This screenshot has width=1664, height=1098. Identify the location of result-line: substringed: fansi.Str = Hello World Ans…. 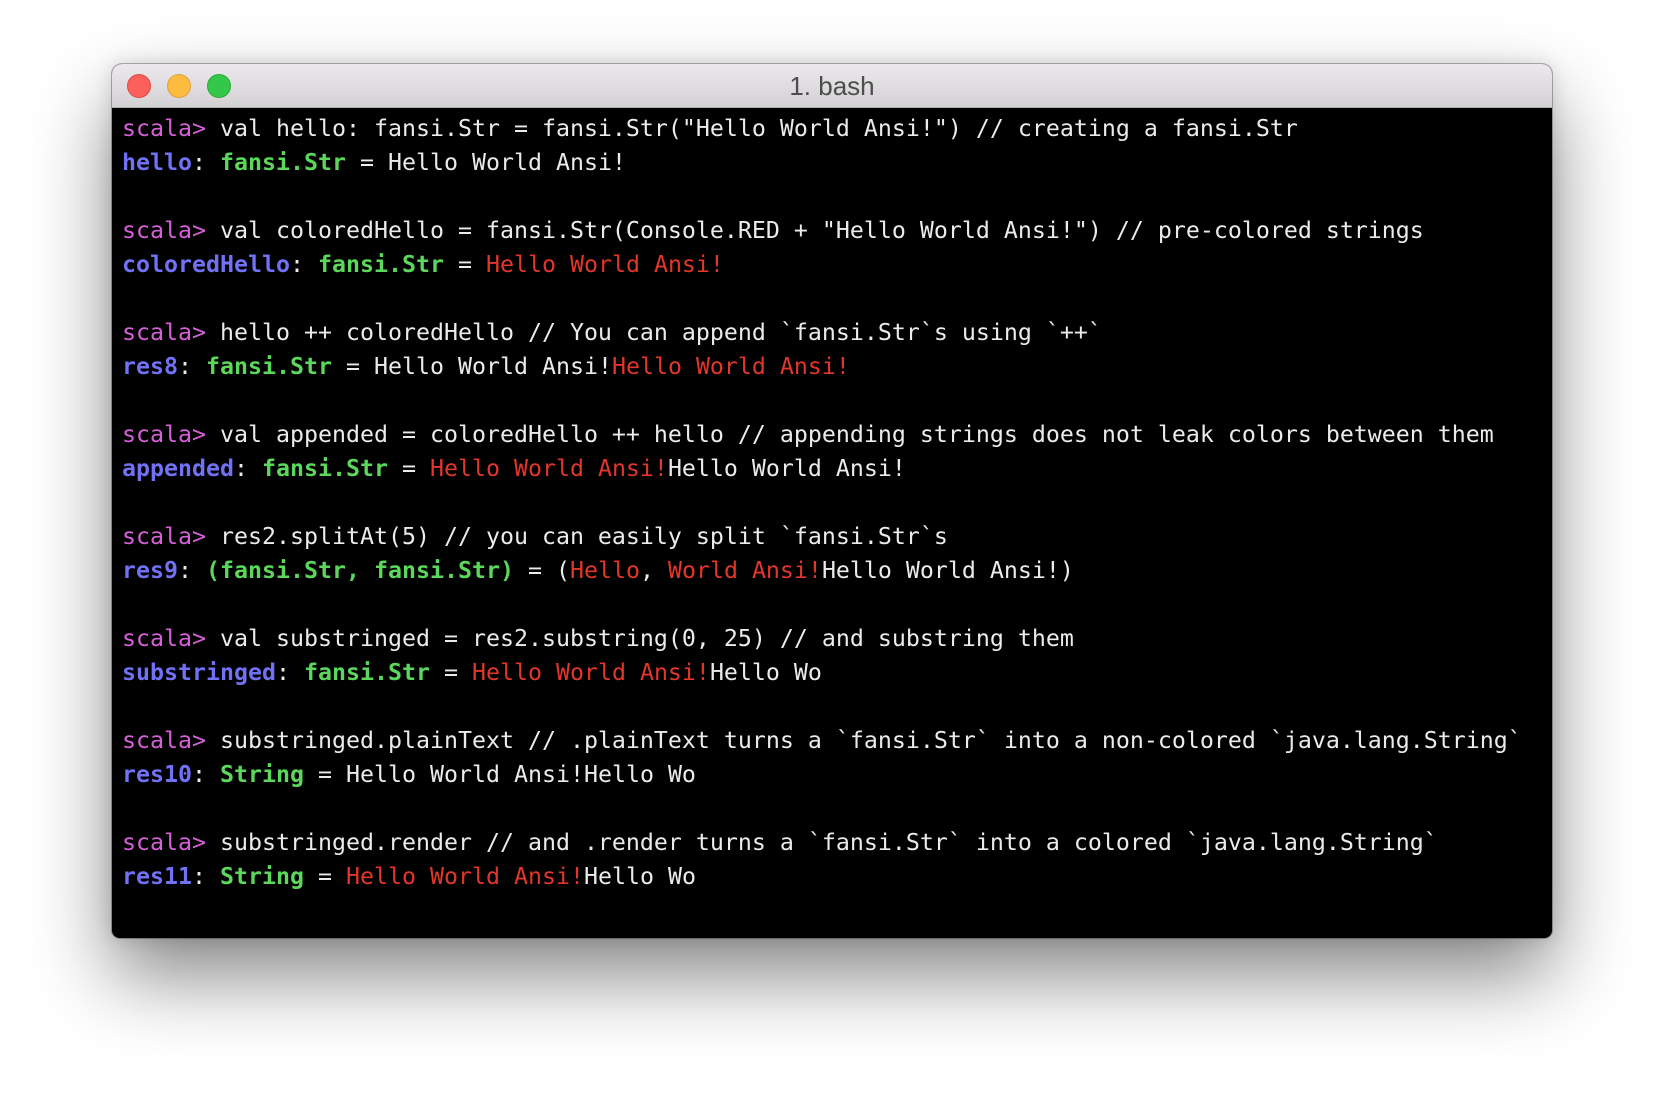
(832, 673).